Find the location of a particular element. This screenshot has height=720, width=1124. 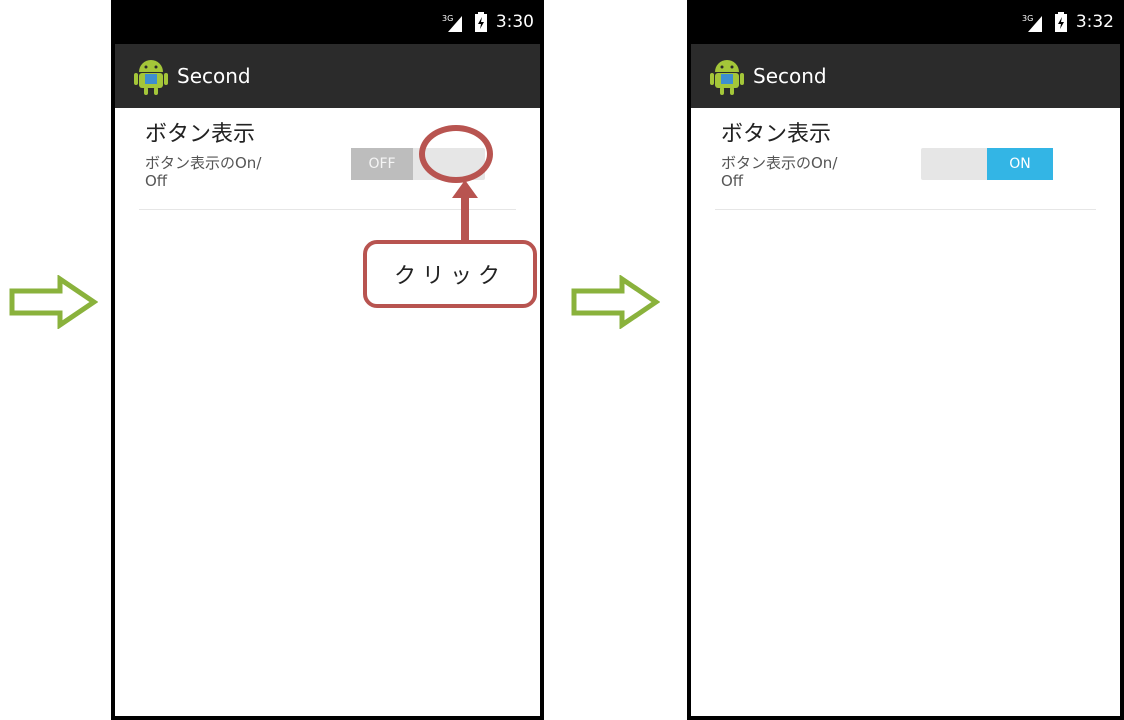

switch-thumb-label: OFF is located at coordinates (382, 164).